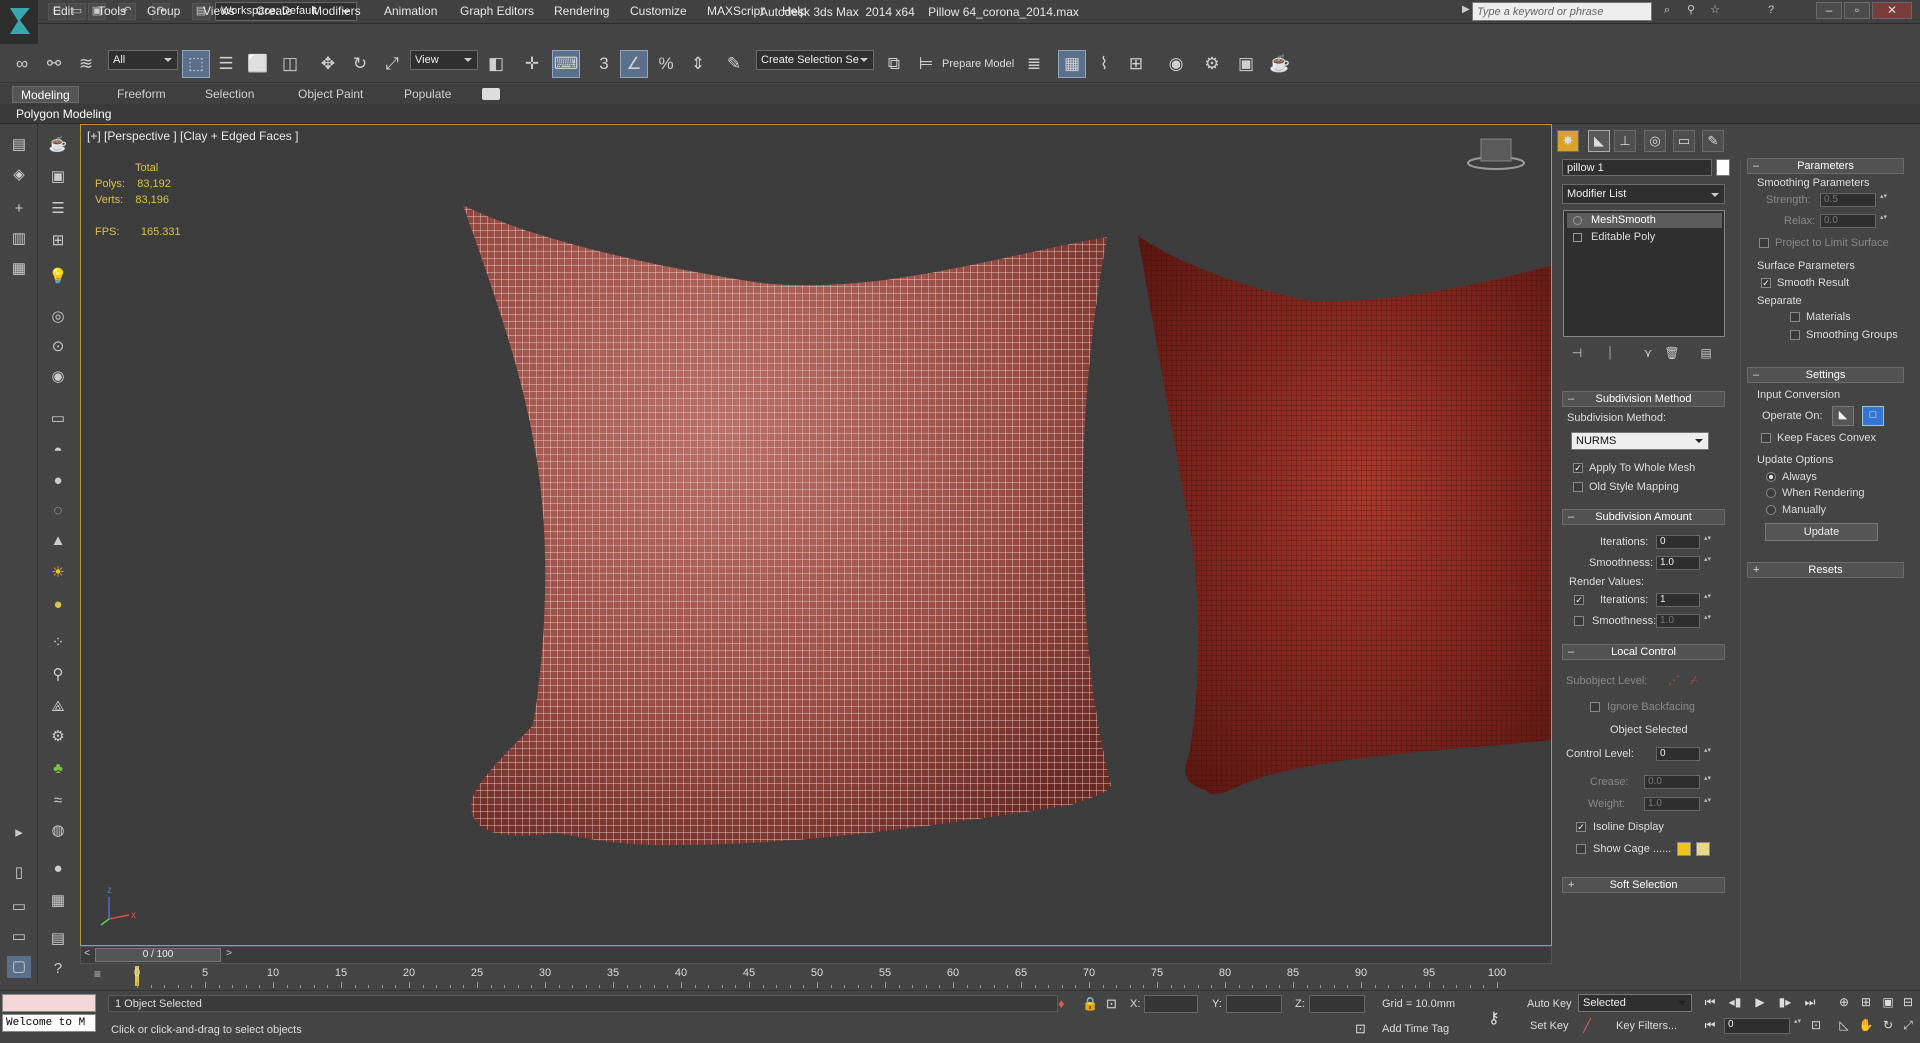 This screenshot has height=1043, width=1920. What do you see at coordinates (1581, 827) in the screenshot?
I see `isoline-display-checkbox: ✓` at bounding box center [1581, 827].